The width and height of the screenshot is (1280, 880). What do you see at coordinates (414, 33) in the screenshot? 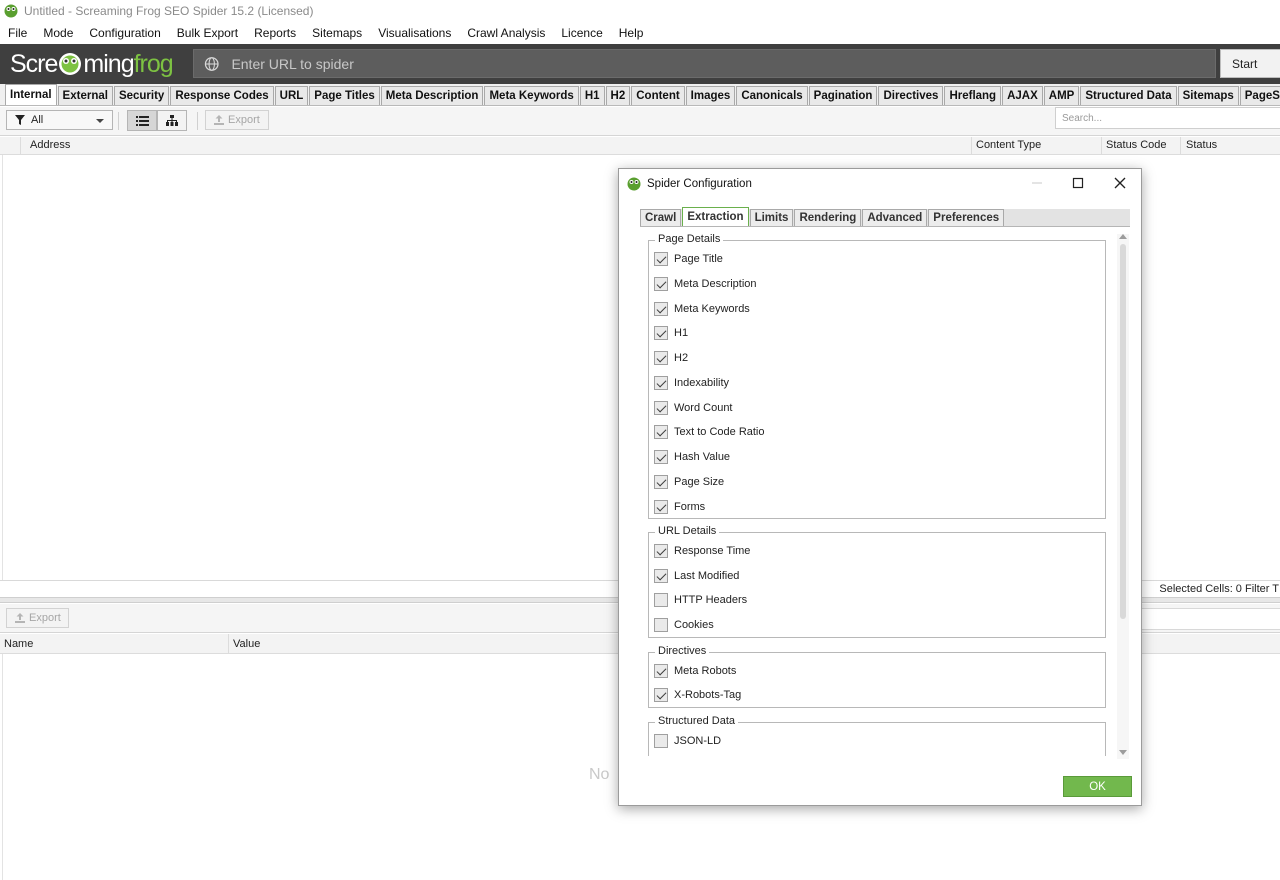
I see `menu-visualisations: Visualisations` at bounding box center [414, 33].